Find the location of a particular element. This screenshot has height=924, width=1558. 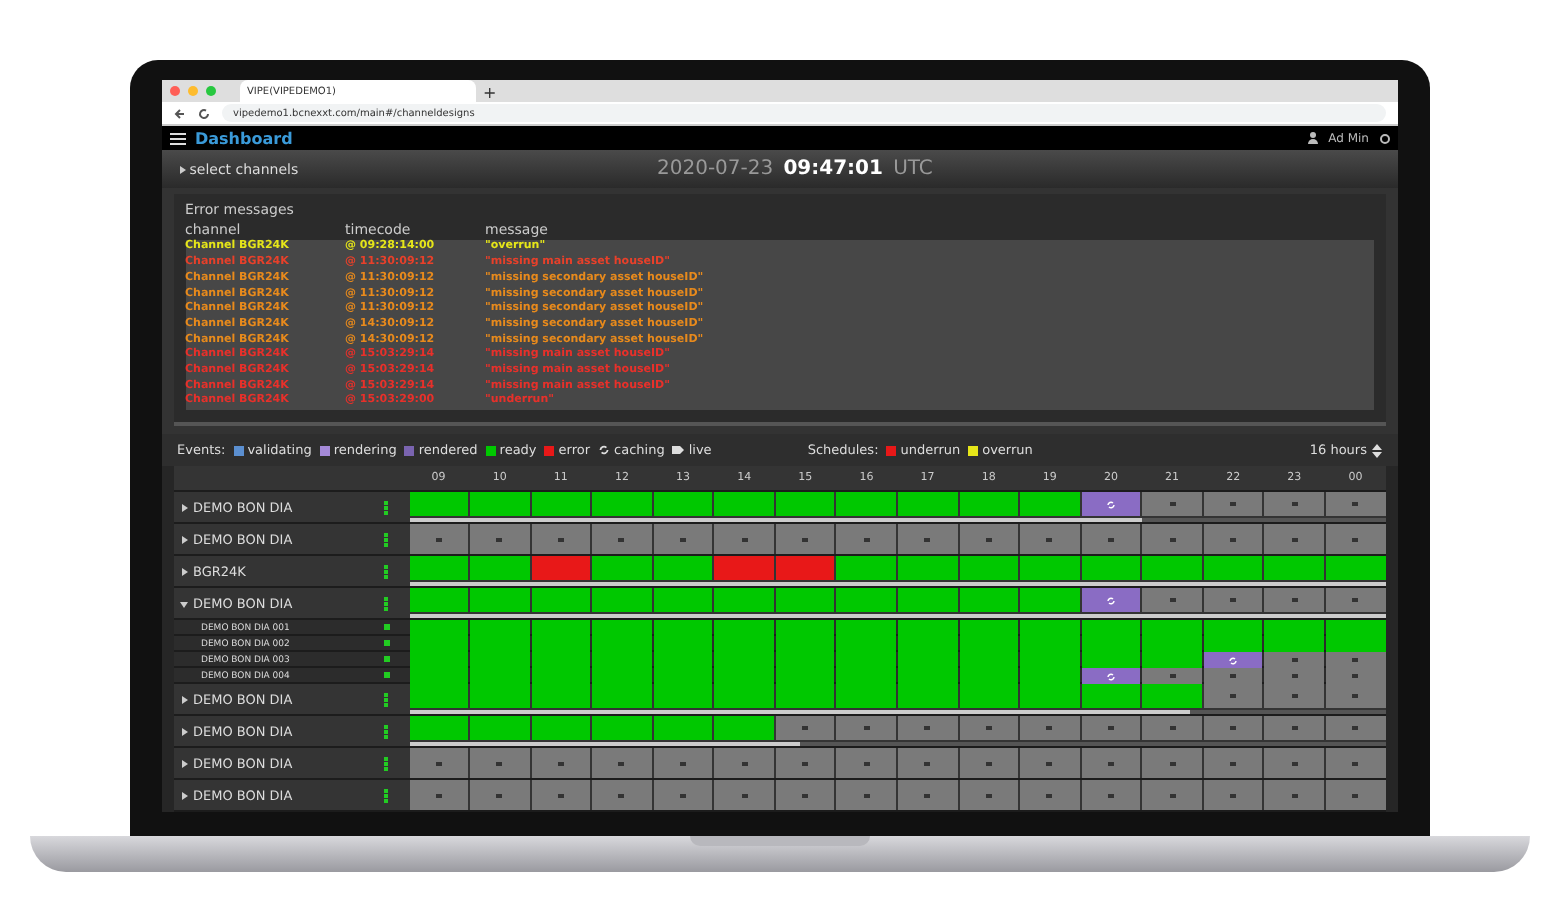

date-text: 2020-07-23 is located at coordinates (715, 169).